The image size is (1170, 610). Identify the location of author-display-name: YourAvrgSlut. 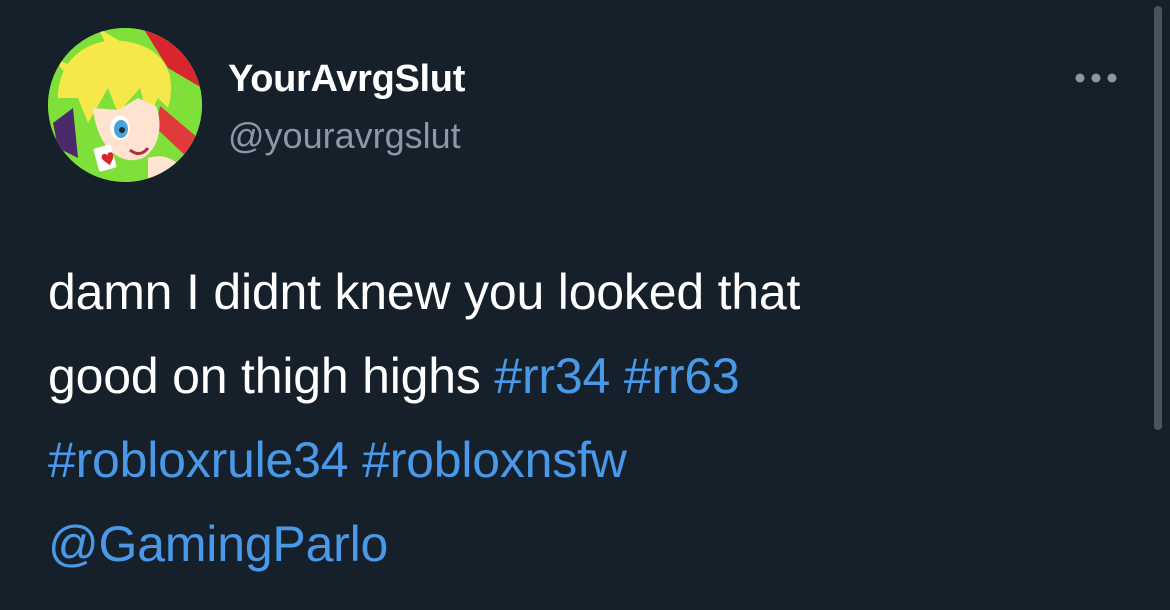
(346, 79).